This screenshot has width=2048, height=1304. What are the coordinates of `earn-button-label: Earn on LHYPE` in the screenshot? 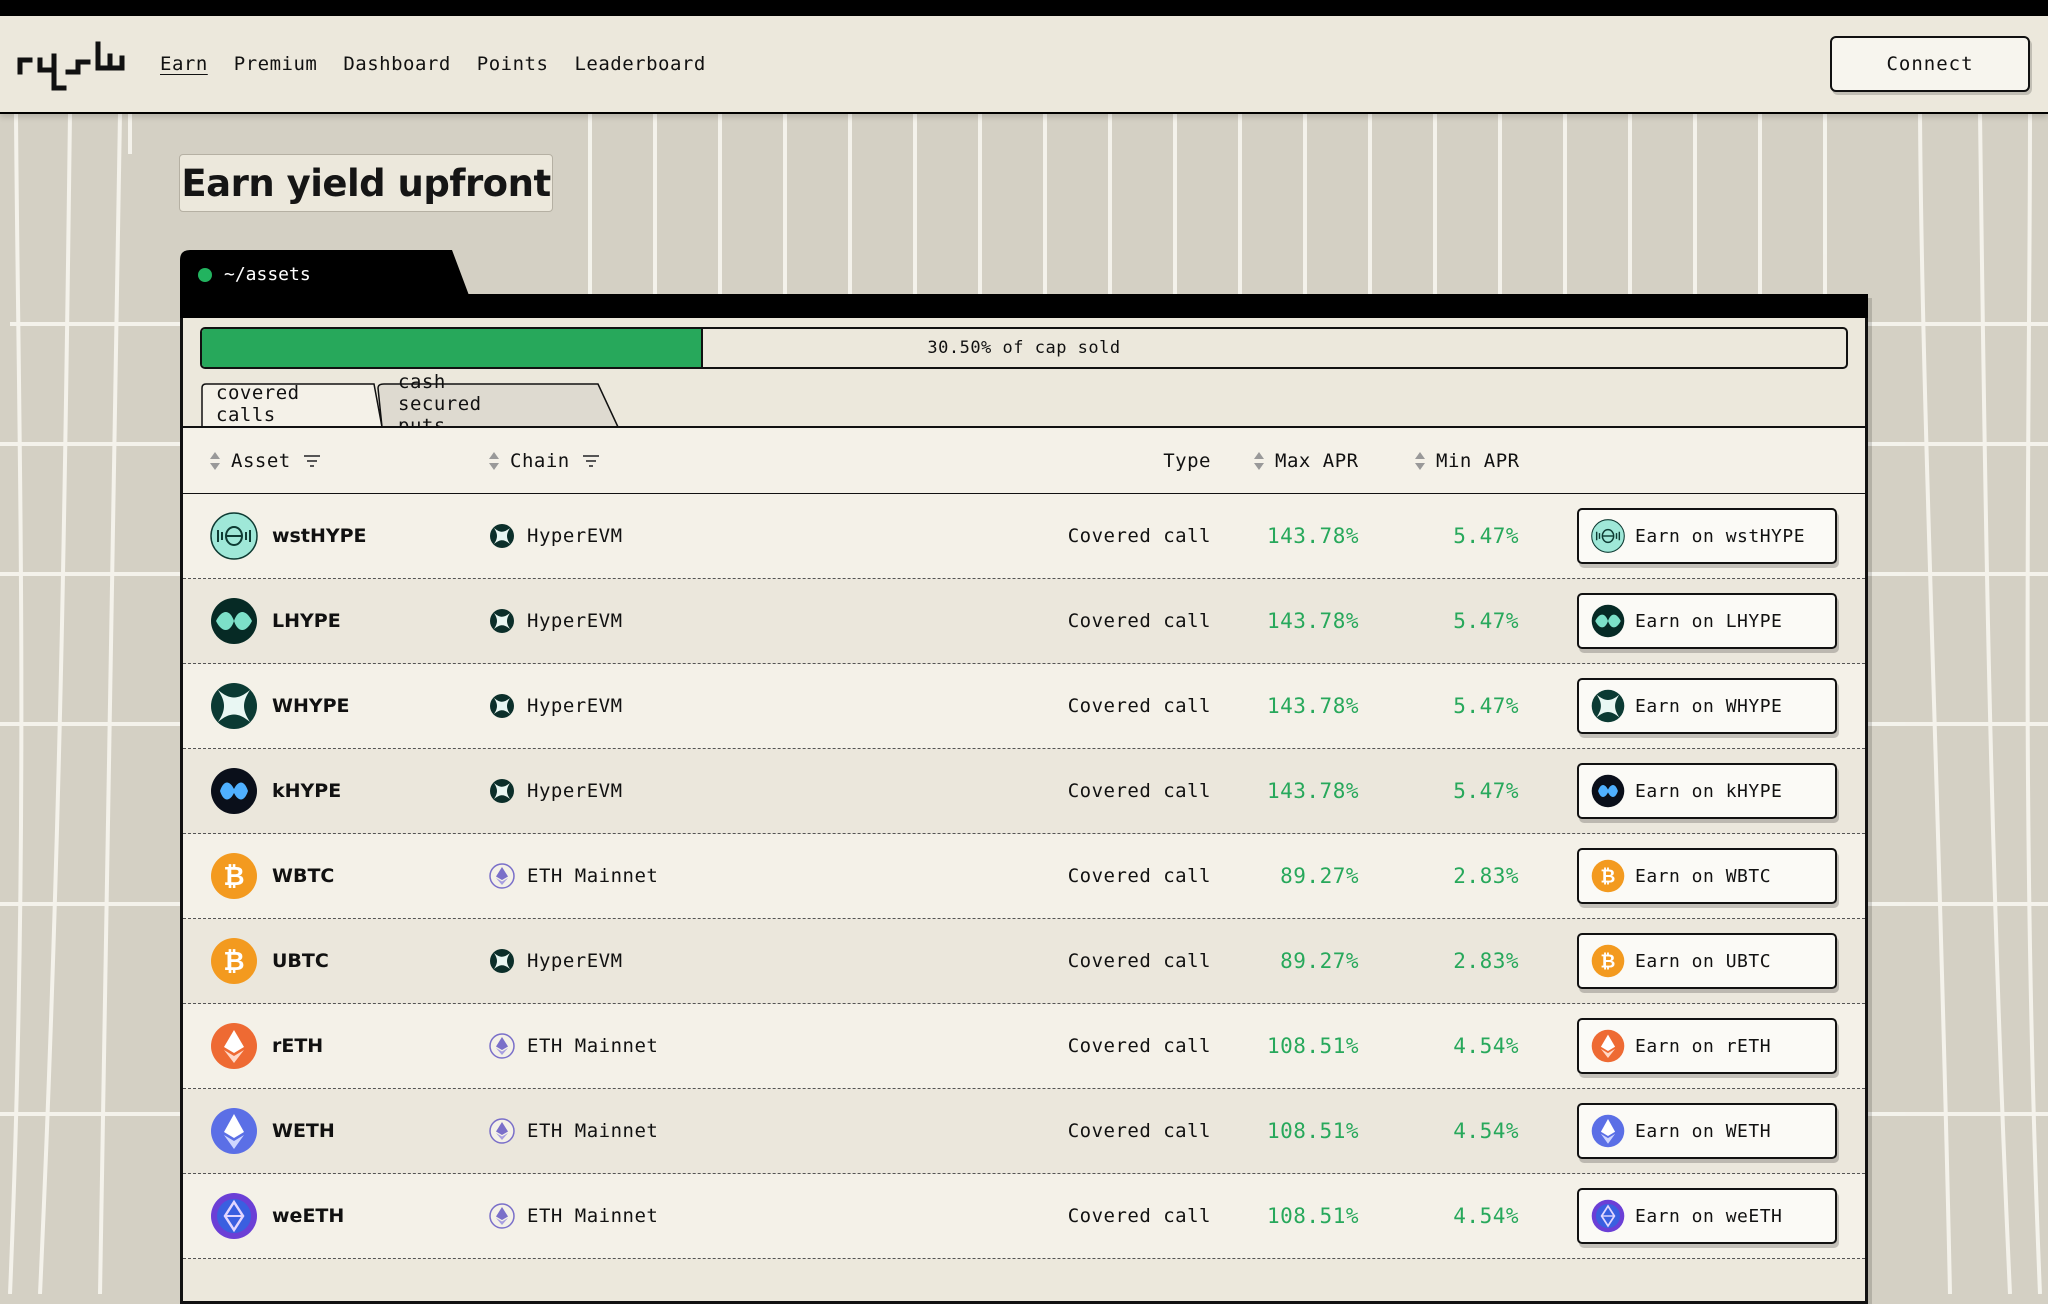 It's located at (1709, 621).